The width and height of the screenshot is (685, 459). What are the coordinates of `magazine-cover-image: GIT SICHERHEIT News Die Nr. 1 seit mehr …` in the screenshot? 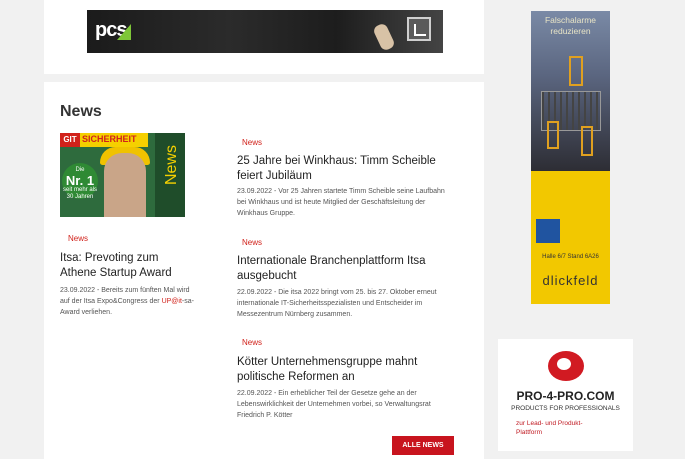 It's located at (122, 175).